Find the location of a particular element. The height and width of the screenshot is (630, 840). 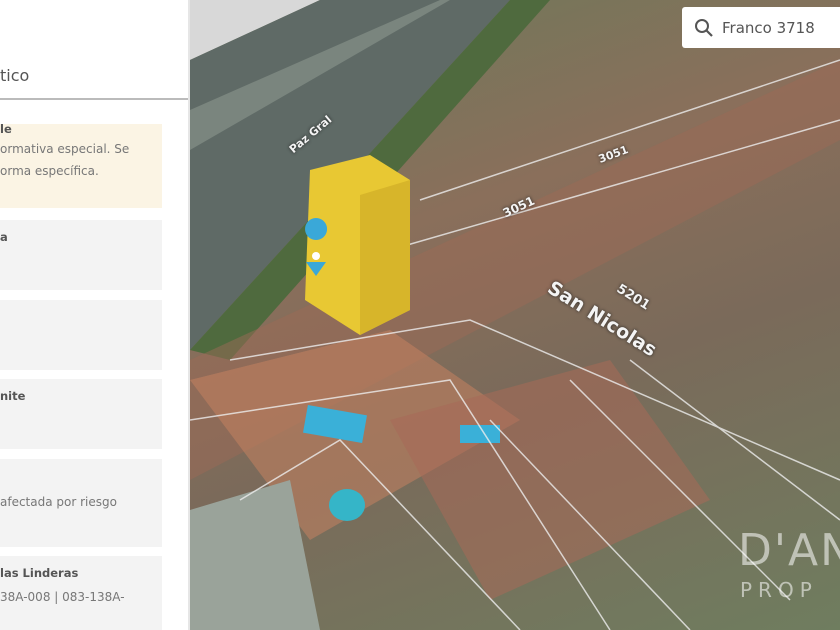

linderas-card: las Linderas 38A-008 | 083-138A- is located at coordinates (81, 593).